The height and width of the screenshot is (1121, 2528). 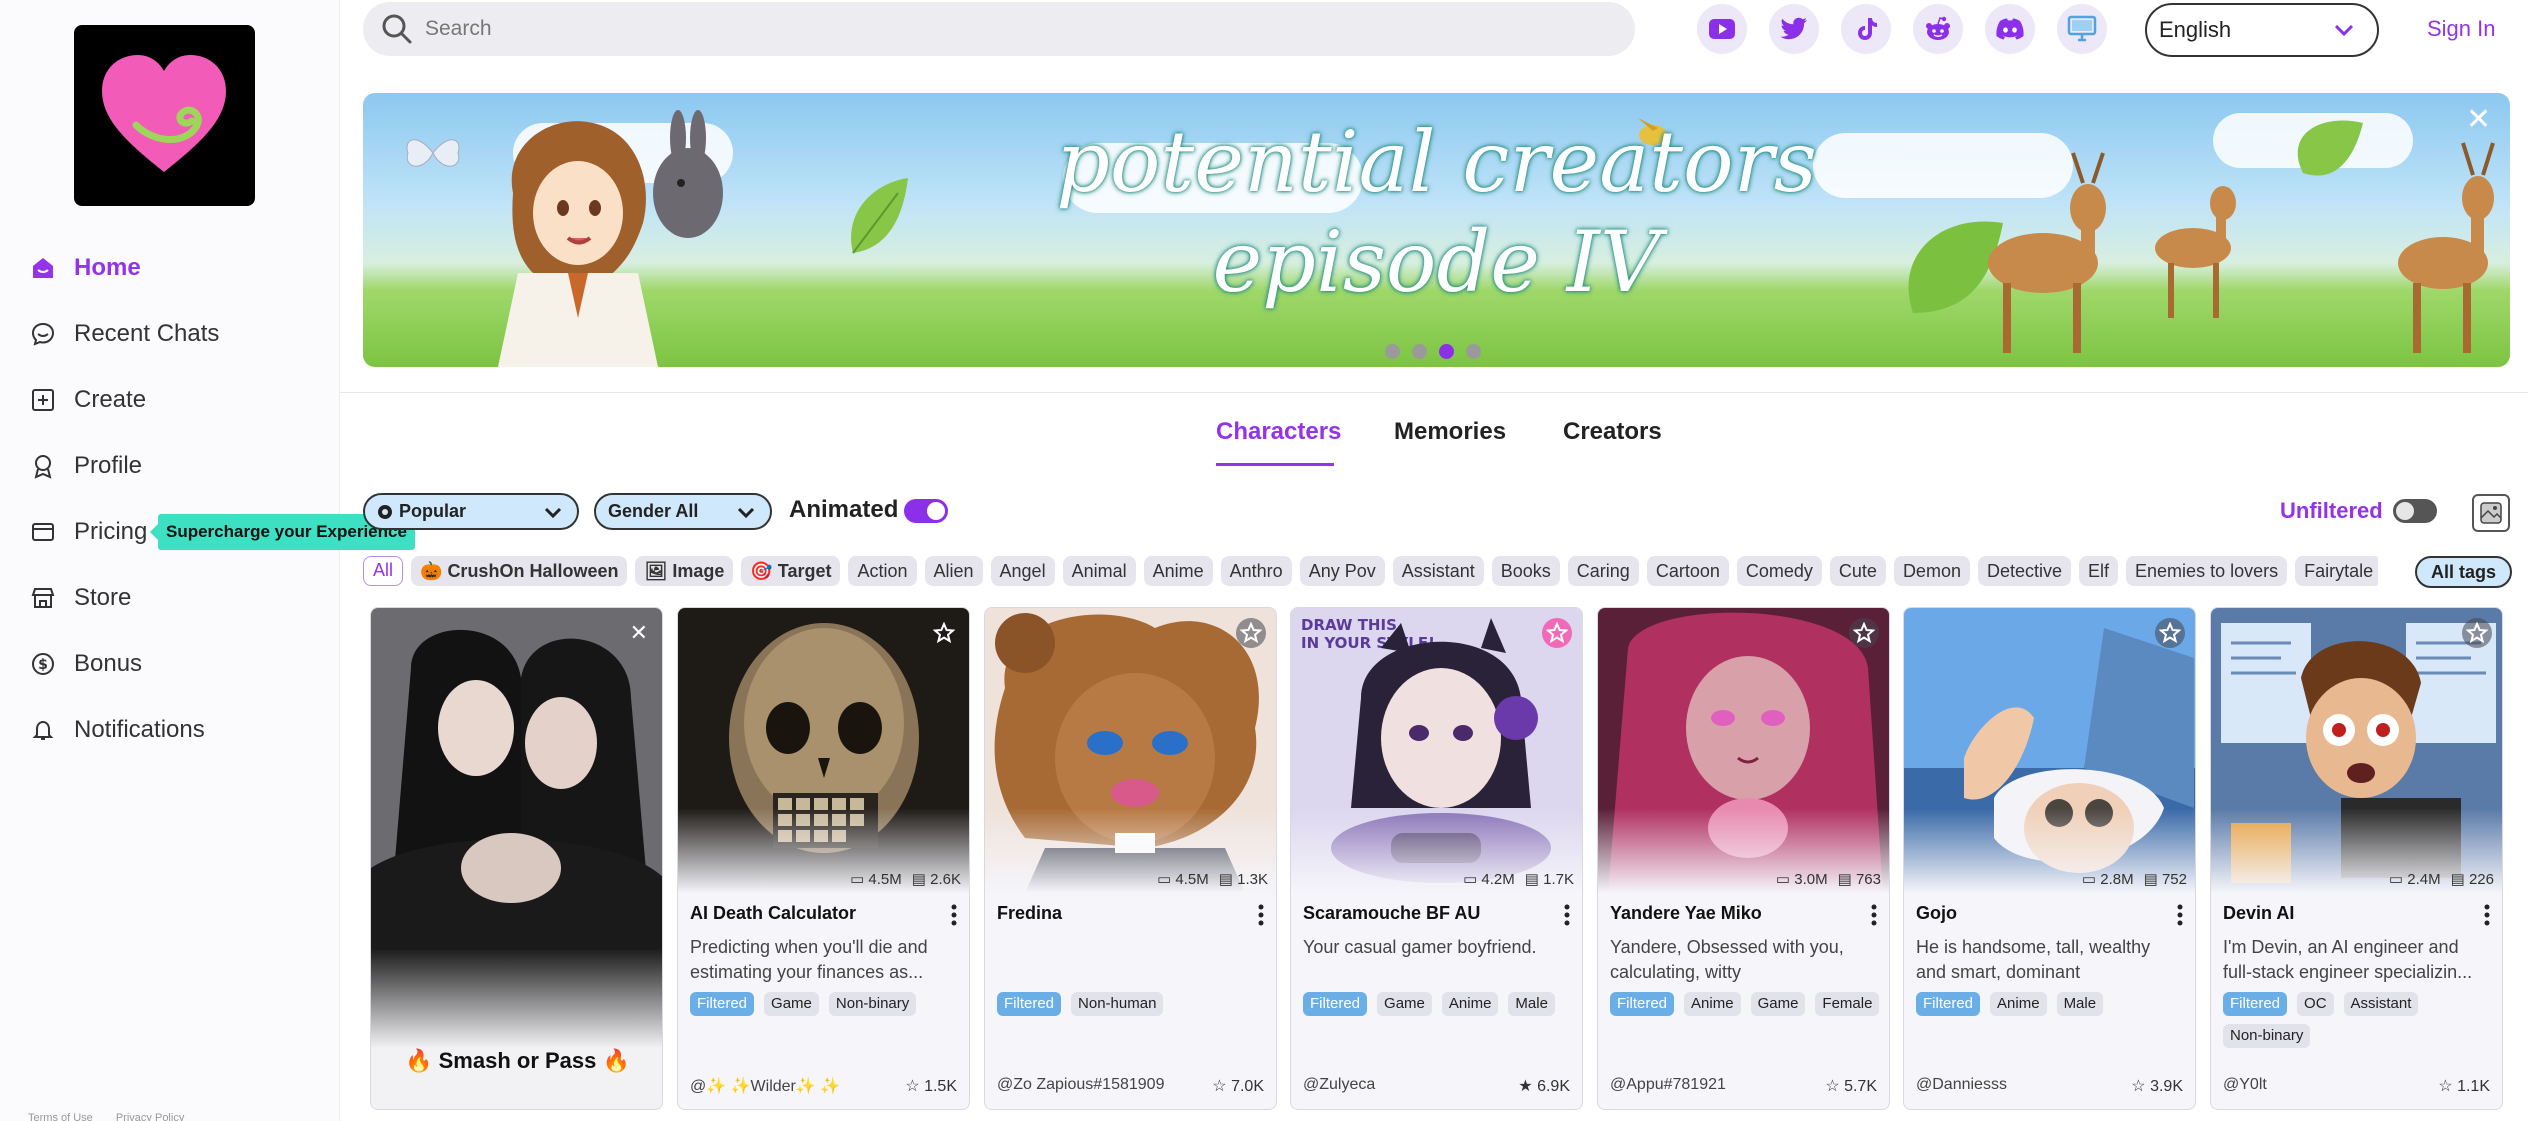 I want to click on nav-create: Create, so click(x=170, y=400).